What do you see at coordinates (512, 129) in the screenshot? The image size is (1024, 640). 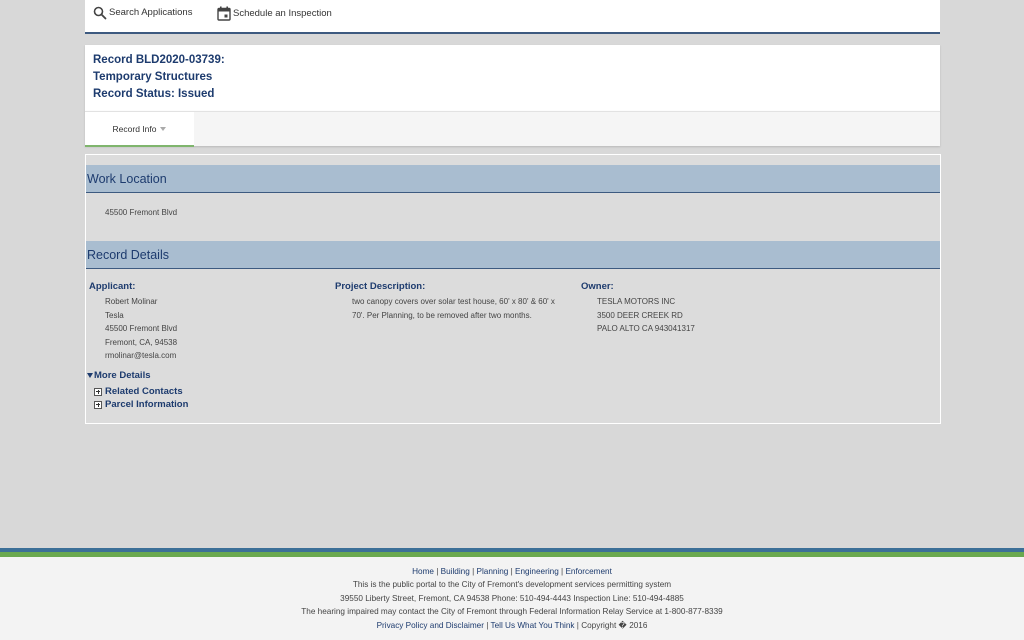 I see `record-tabs: Record Info` at bounding box center [512, 129].